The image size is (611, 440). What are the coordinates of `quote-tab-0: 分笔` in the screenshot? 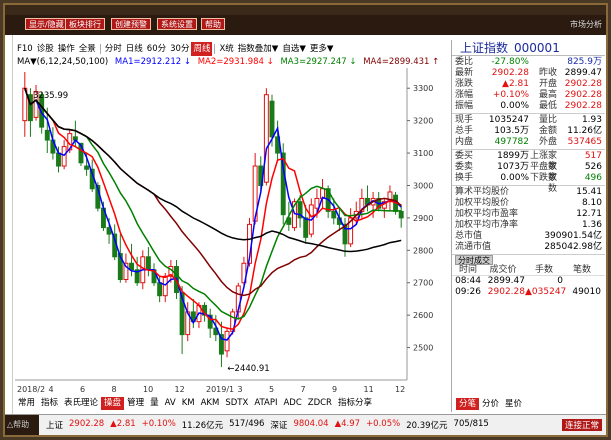 It's located at (468, 404).